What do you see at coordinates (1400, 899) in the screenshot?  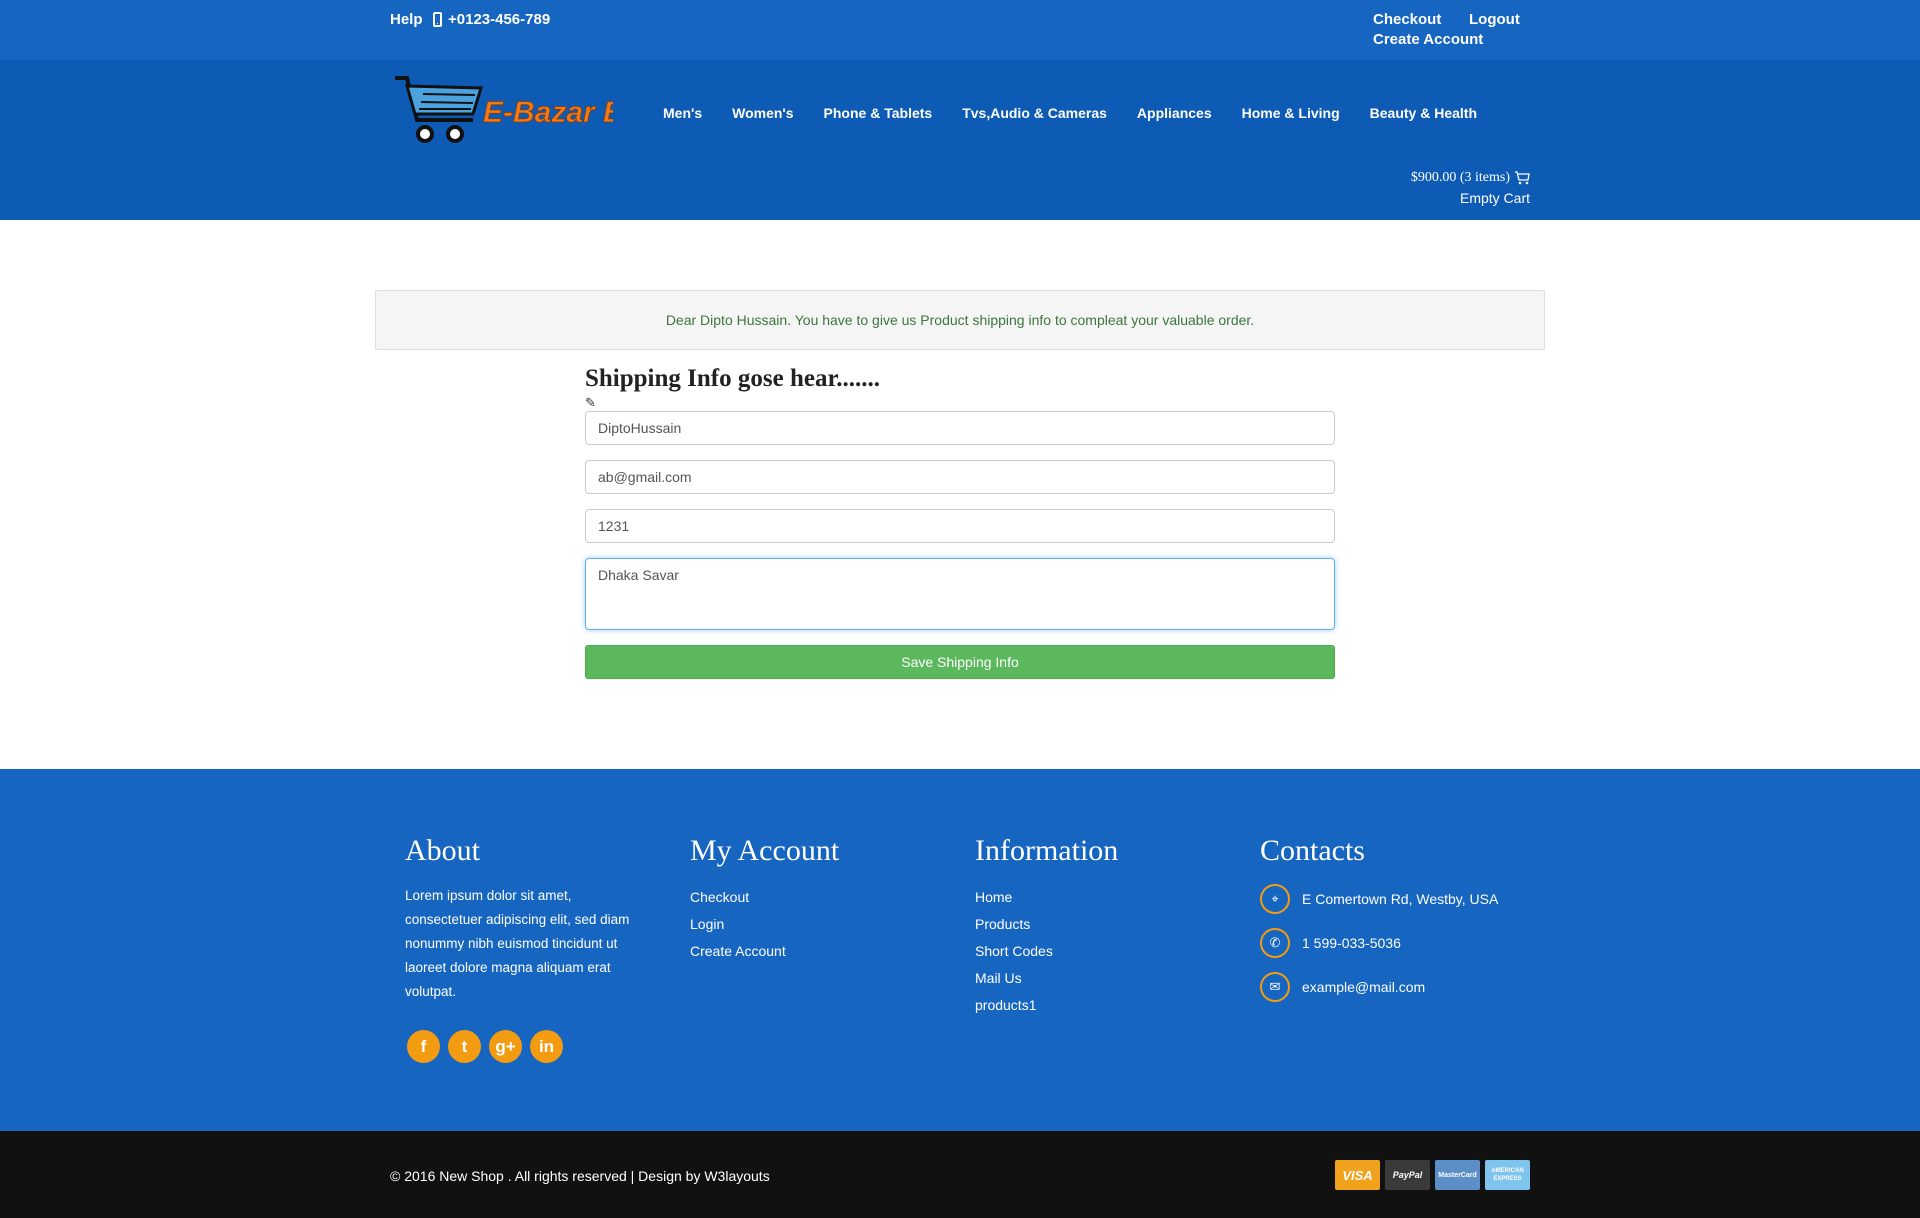 I see `address-text: E Comertown Rd, Westby, USA` at bounding box center [1400, 899].